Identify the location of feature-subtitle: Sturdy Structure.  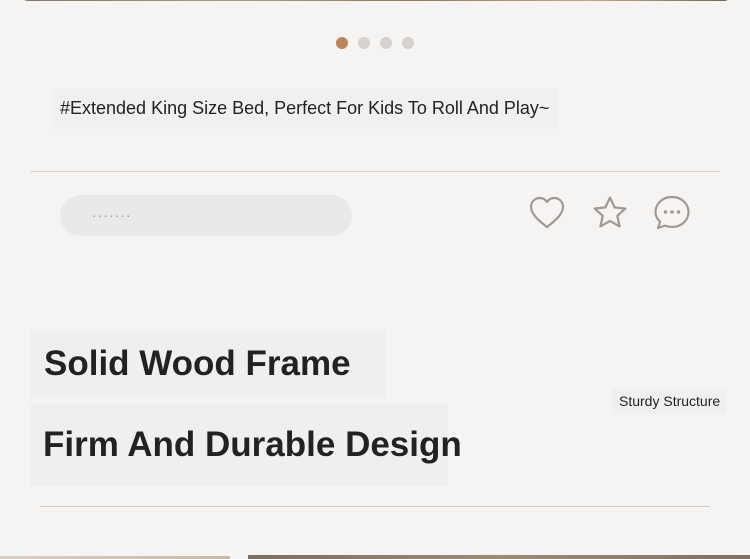
(670, 402).